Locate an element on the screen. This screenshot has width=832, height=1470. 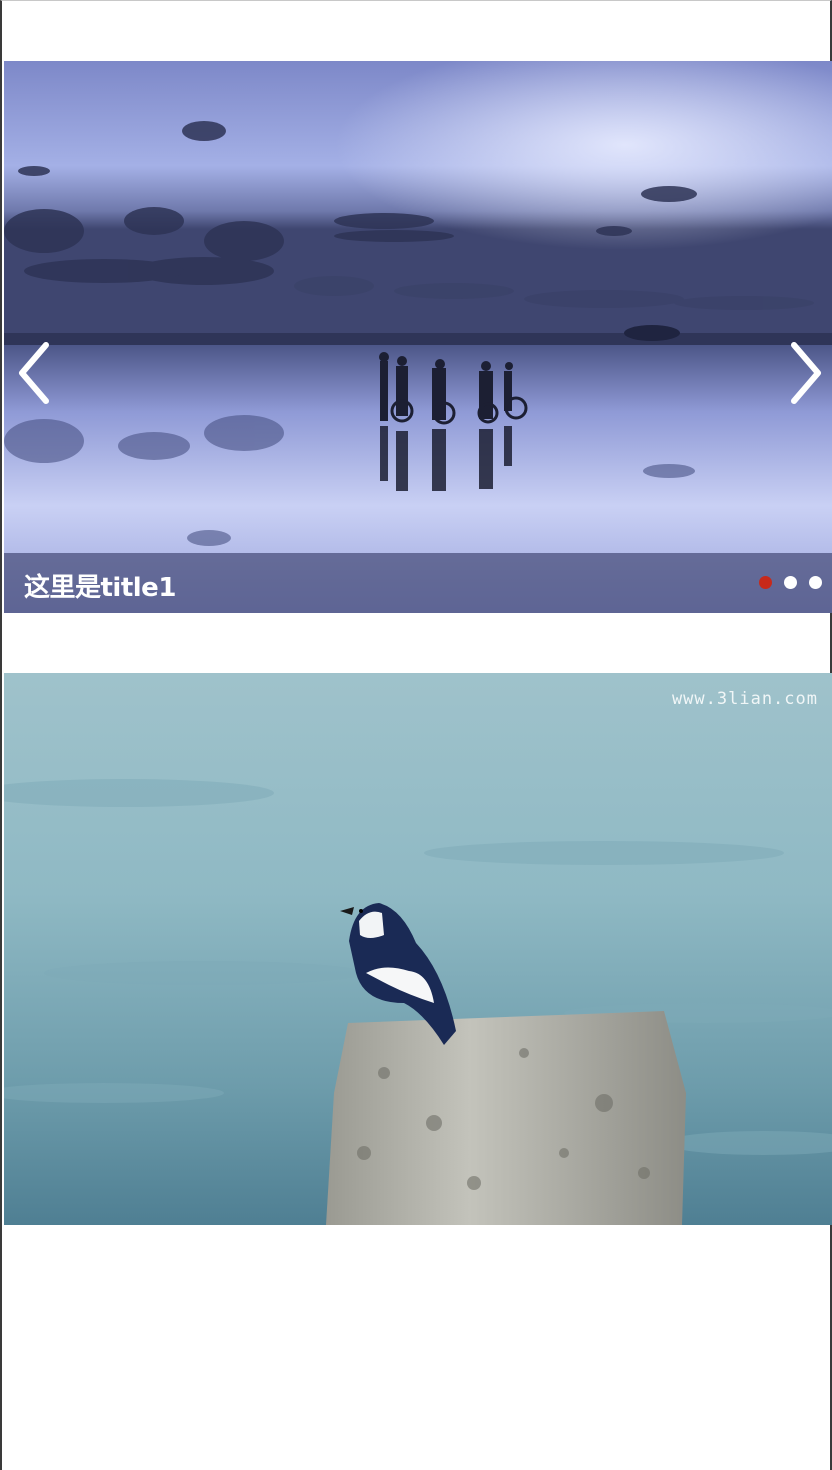
carousel-next-button is located at coordinates (806, 374).